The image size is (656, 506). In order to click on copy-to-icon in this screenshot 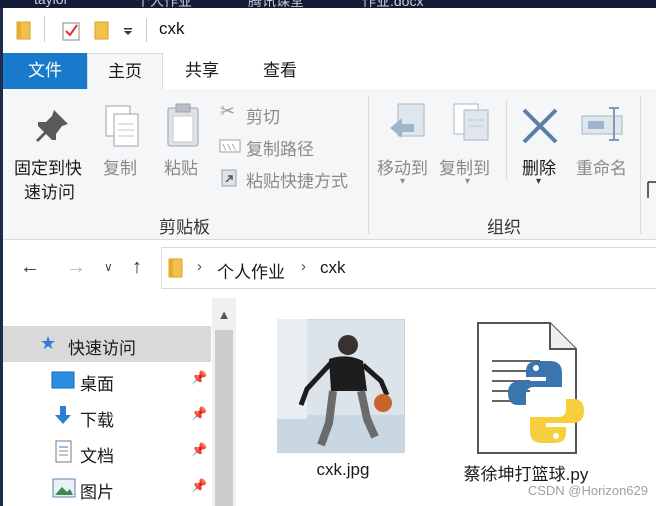, I will do `click(471, 122)`.